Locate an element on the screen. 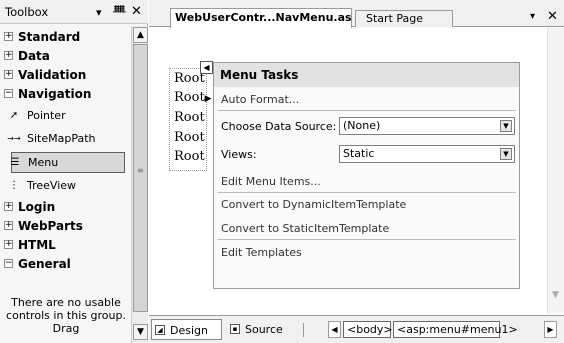 Image resolution: width=564 pixels, height=343 pixels. toolbox-item-label: Menu is located at coordinates (43, 162).